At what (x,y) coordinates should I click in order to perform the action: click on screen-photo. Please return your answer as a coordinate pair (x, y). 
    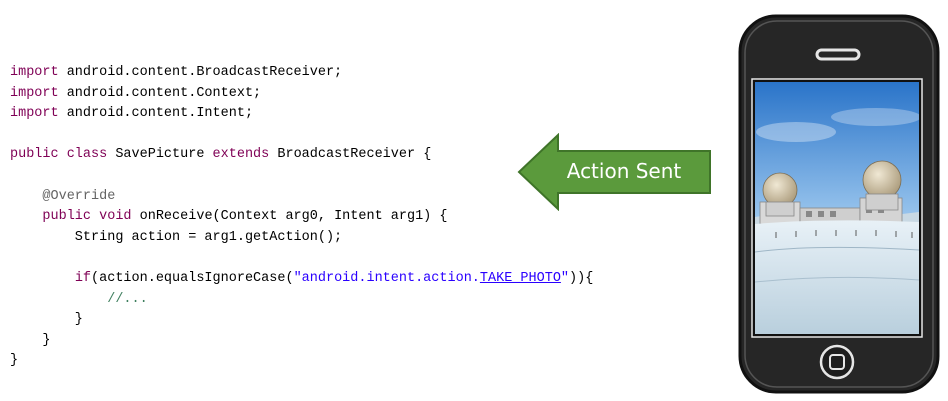
    Looking at the image, I should click on (837, 208).